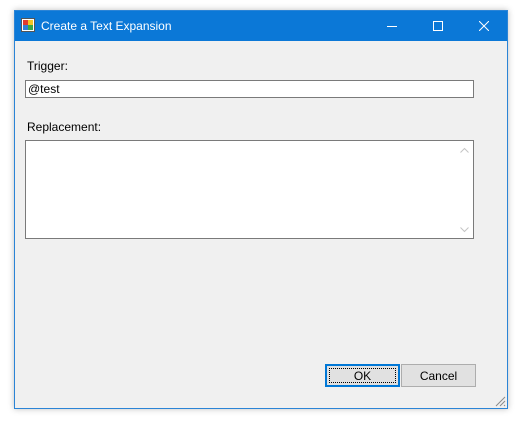 Image resolution: width=522 pixels, height=424 pixels. Describe the element at coordinates (47, 66) in the screenshot. I see `trigger-label: Trigger:` at that location.